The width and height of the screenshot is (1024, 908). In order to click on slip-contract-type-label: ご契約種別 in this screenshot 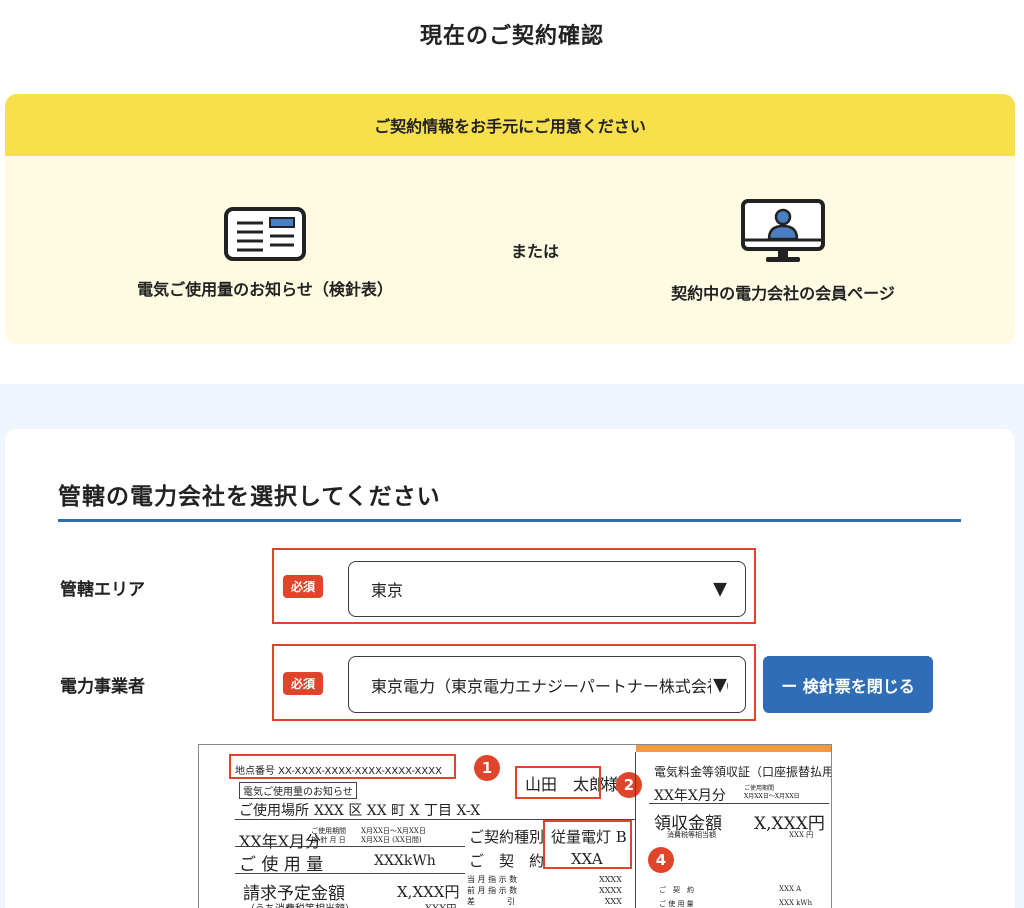, I will do `click(507, 837)`.